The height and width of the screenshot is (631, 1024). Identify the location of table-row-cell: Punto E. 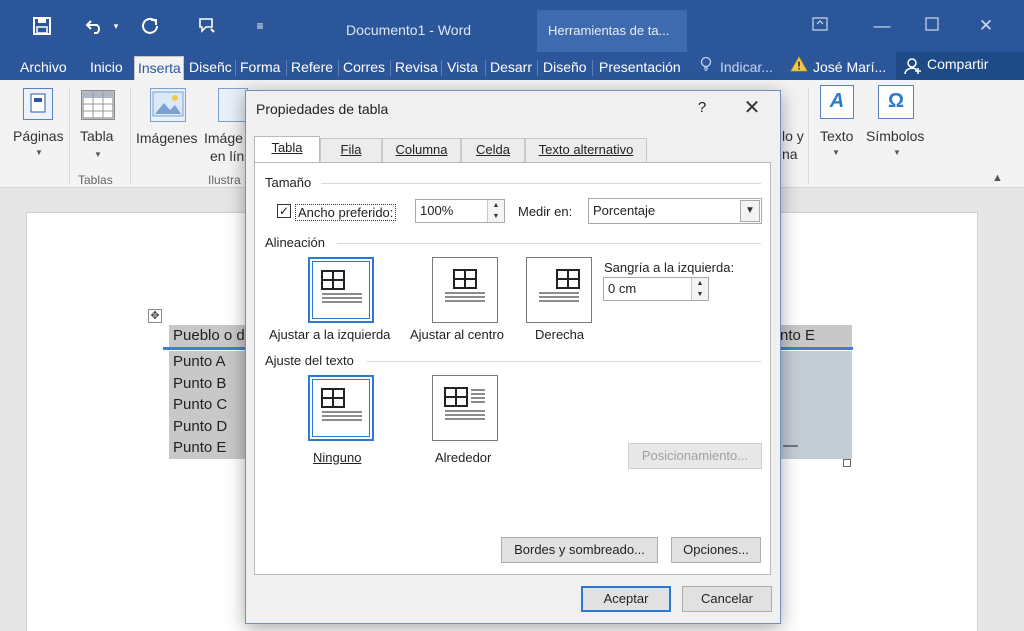
(209, 448).